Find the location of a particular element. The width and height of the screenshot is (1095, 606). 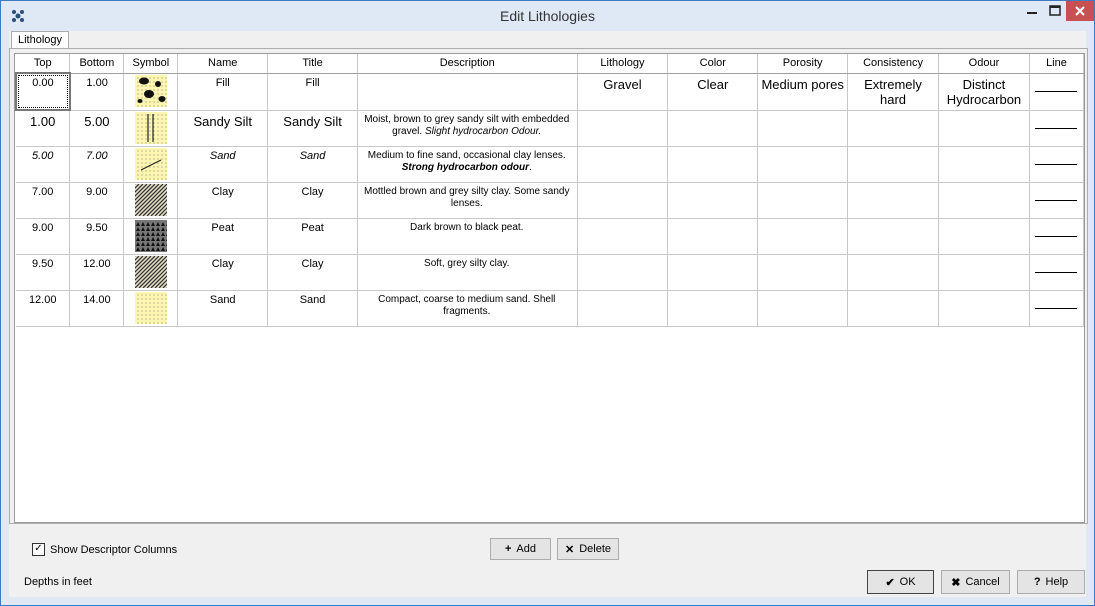

column-header-symbol: Symbol is located at coordinates (151, 64).